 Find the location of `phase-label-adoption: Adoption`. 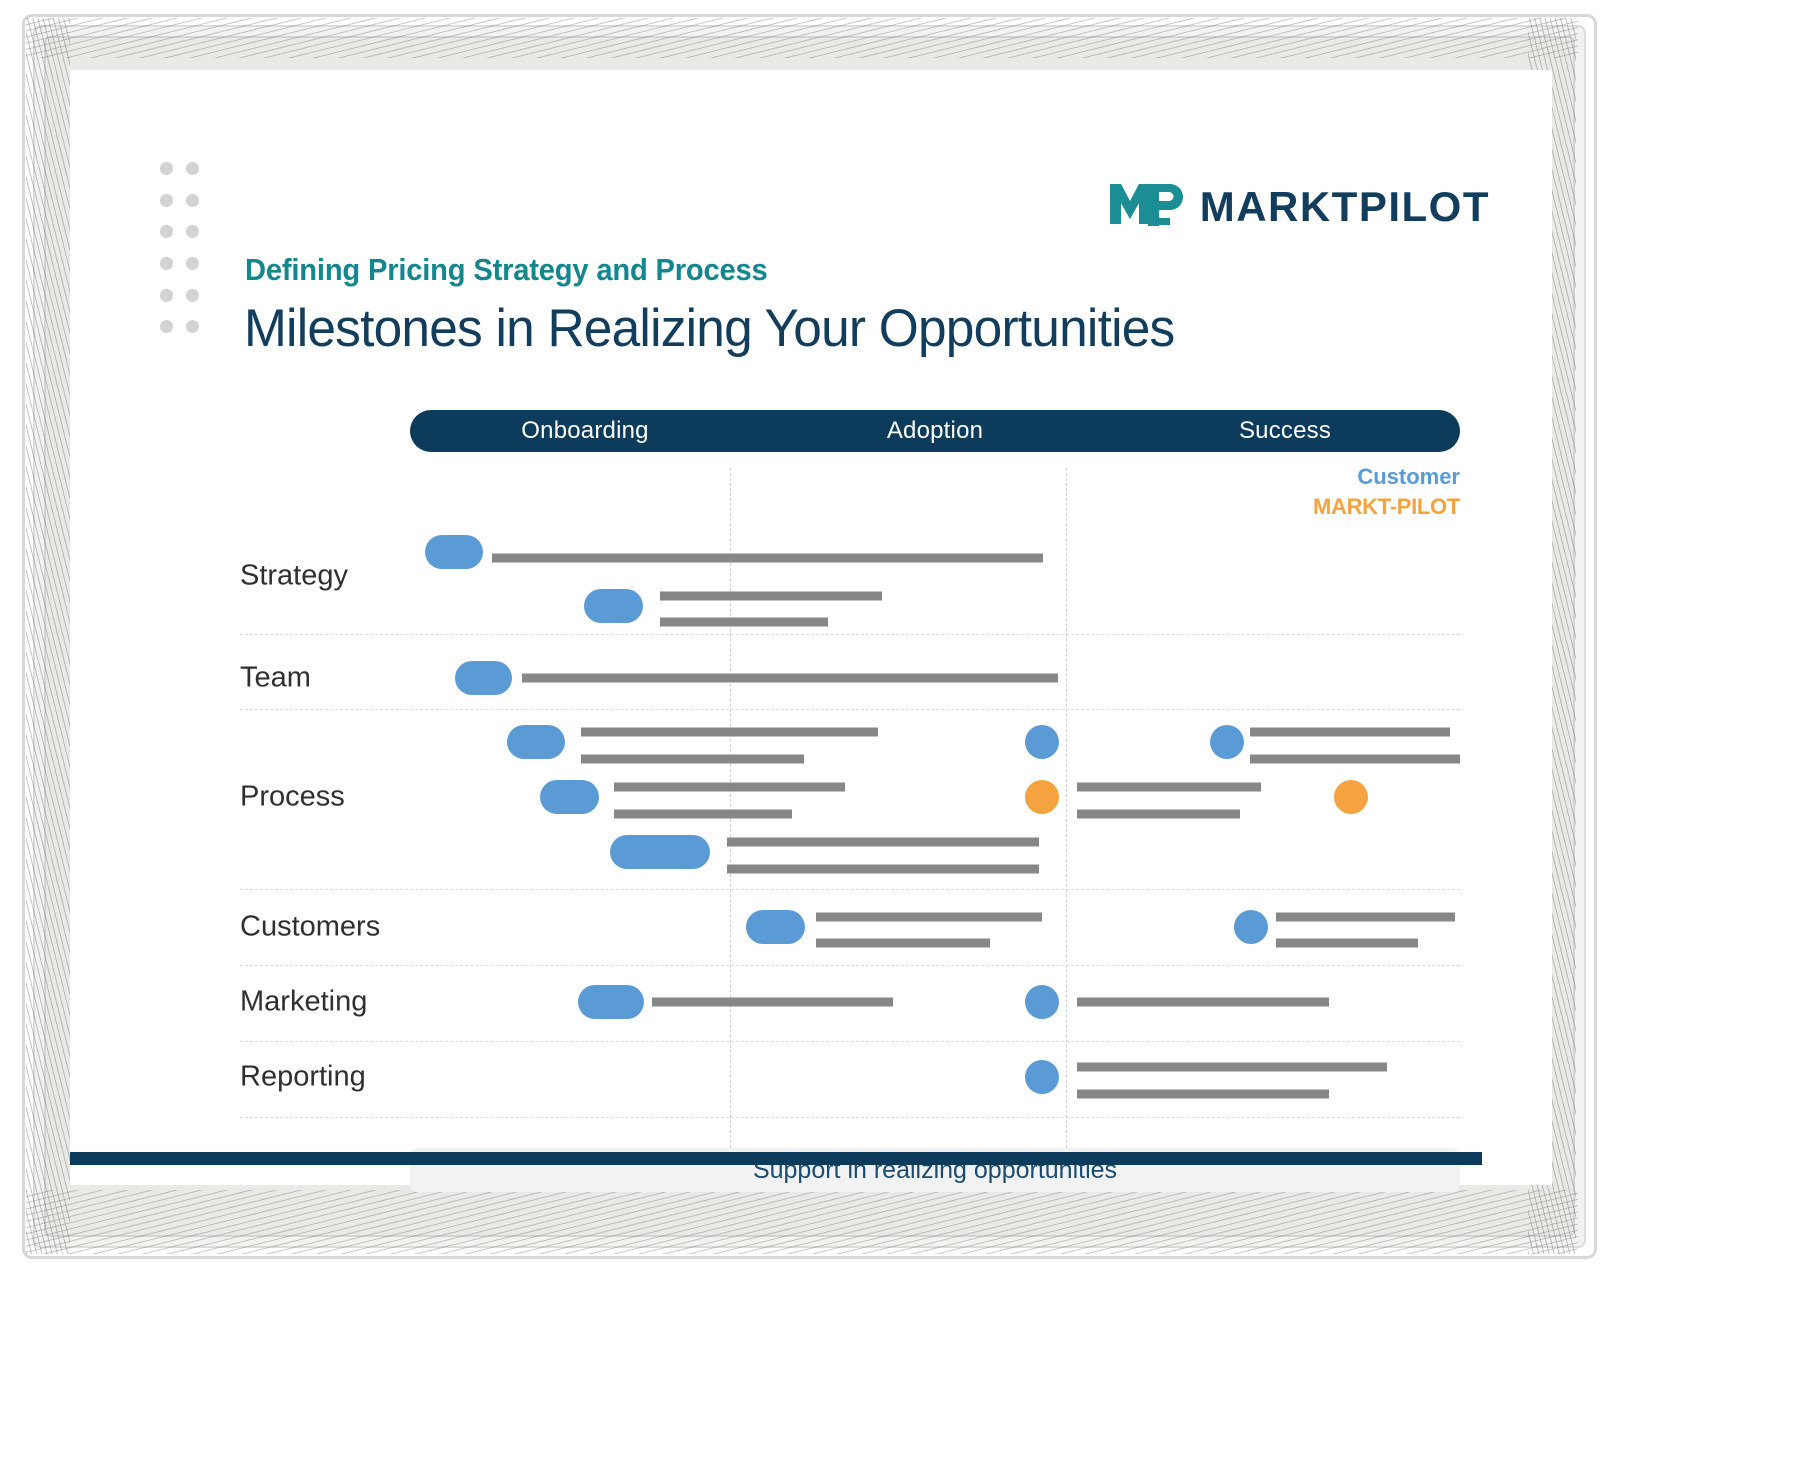

phase-label-adoption: Adoption is located at coordinates (935, 431).